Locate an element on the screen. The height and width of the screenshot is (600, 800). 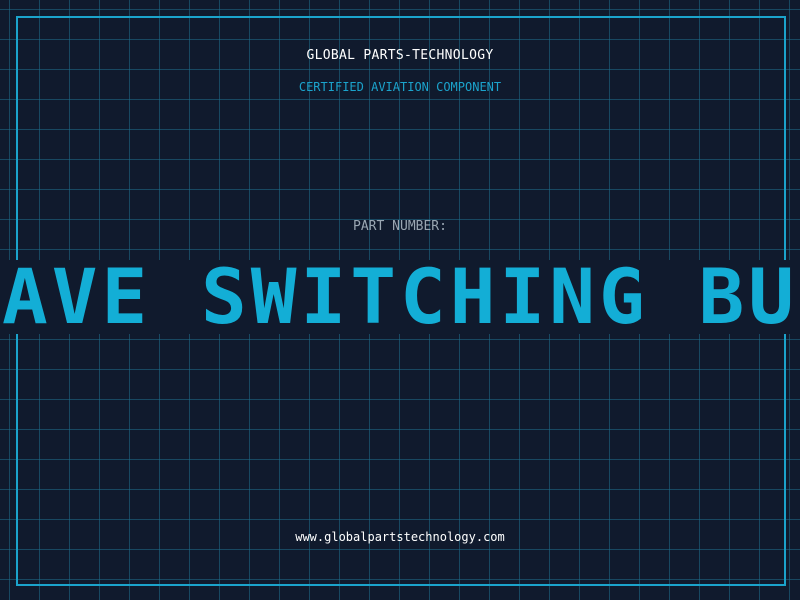
part-name: WAVE SWITCHING BUS is located at coordinates (400, 296).